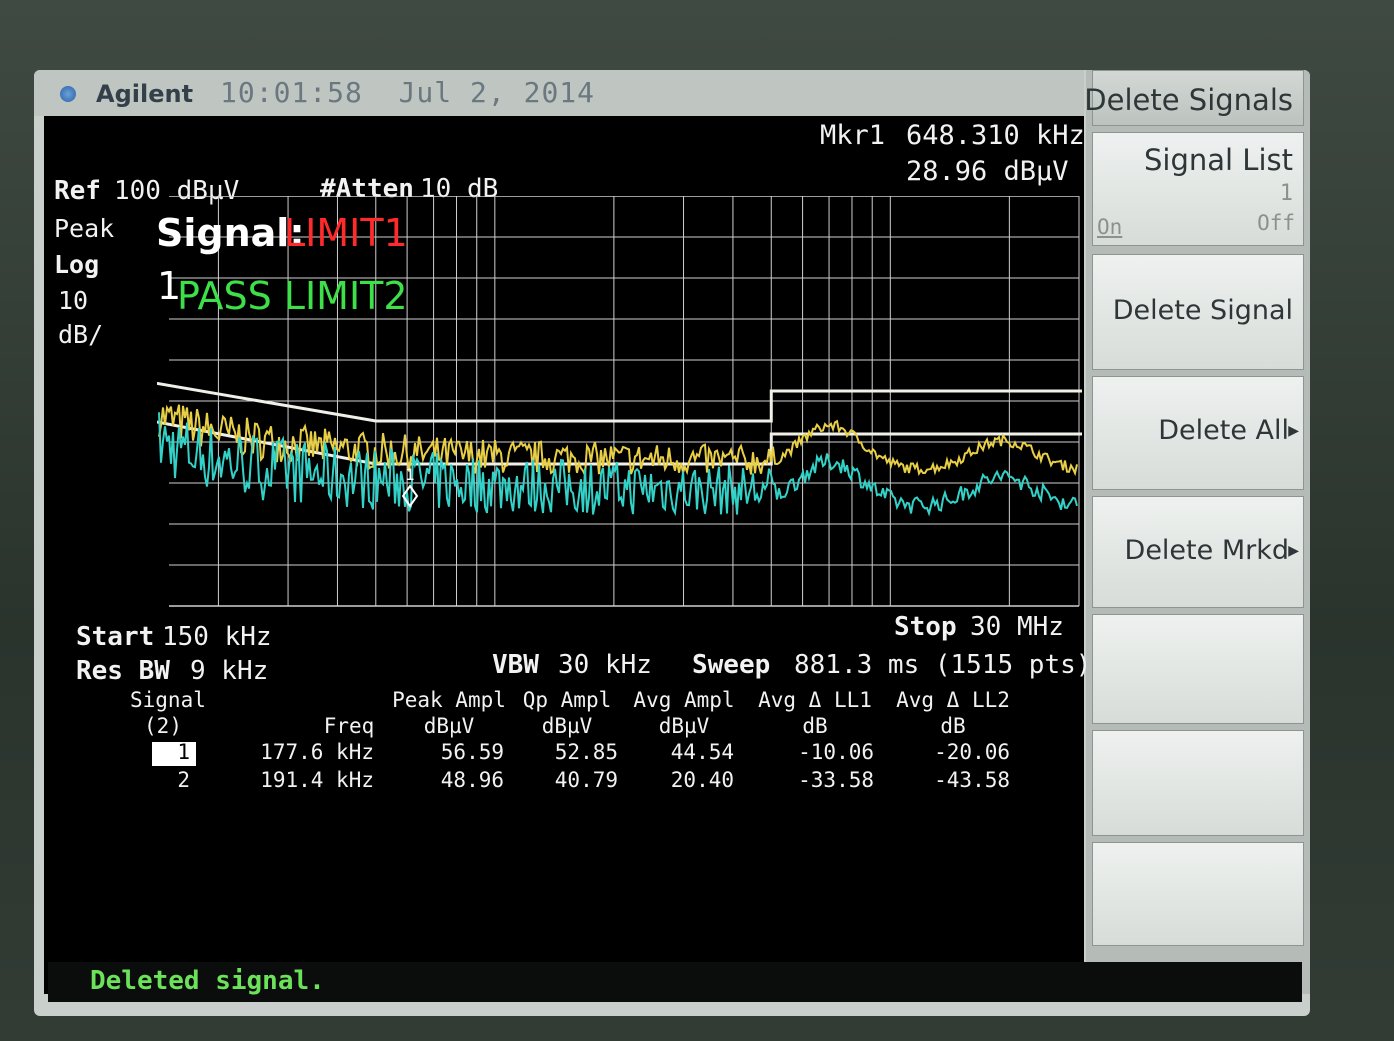 The height and width of the screenshot is (1041, 1394). Describe the element at coordinates (81, 334) in the screenshot. I see `scale-unit: dB/` at that location.